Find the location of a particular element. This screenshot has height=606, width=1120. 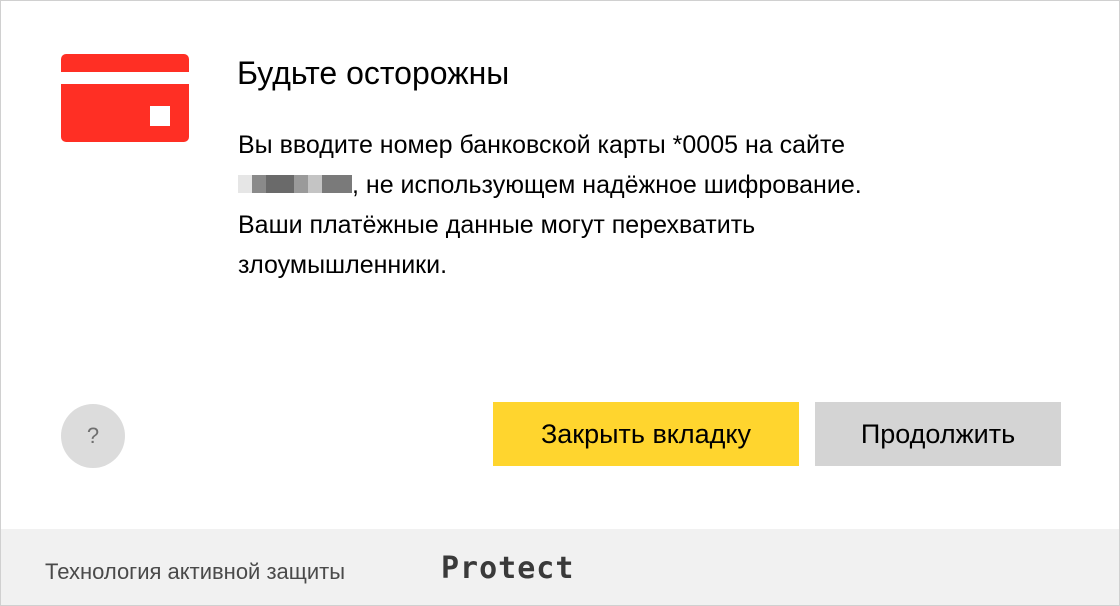

credit-card-icon is located at coordinates (125, 98).